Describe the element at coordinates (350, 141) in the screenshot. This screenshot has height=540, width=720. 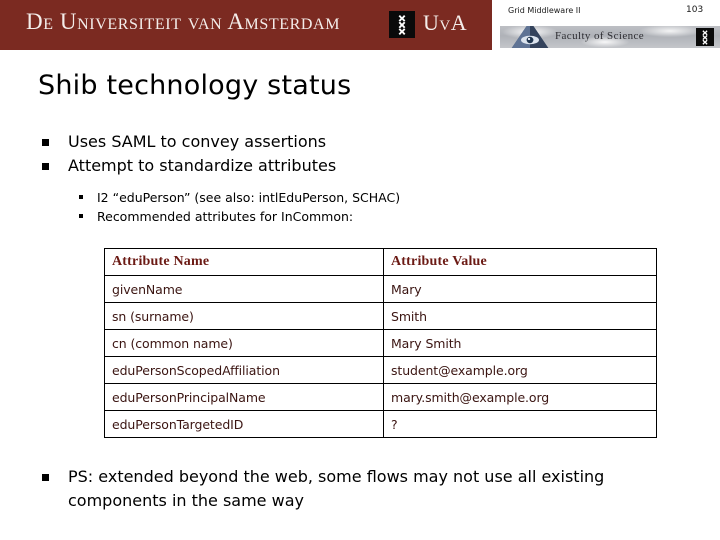
I see `bullet-item: Uses SAML to convey assertions` at that location.